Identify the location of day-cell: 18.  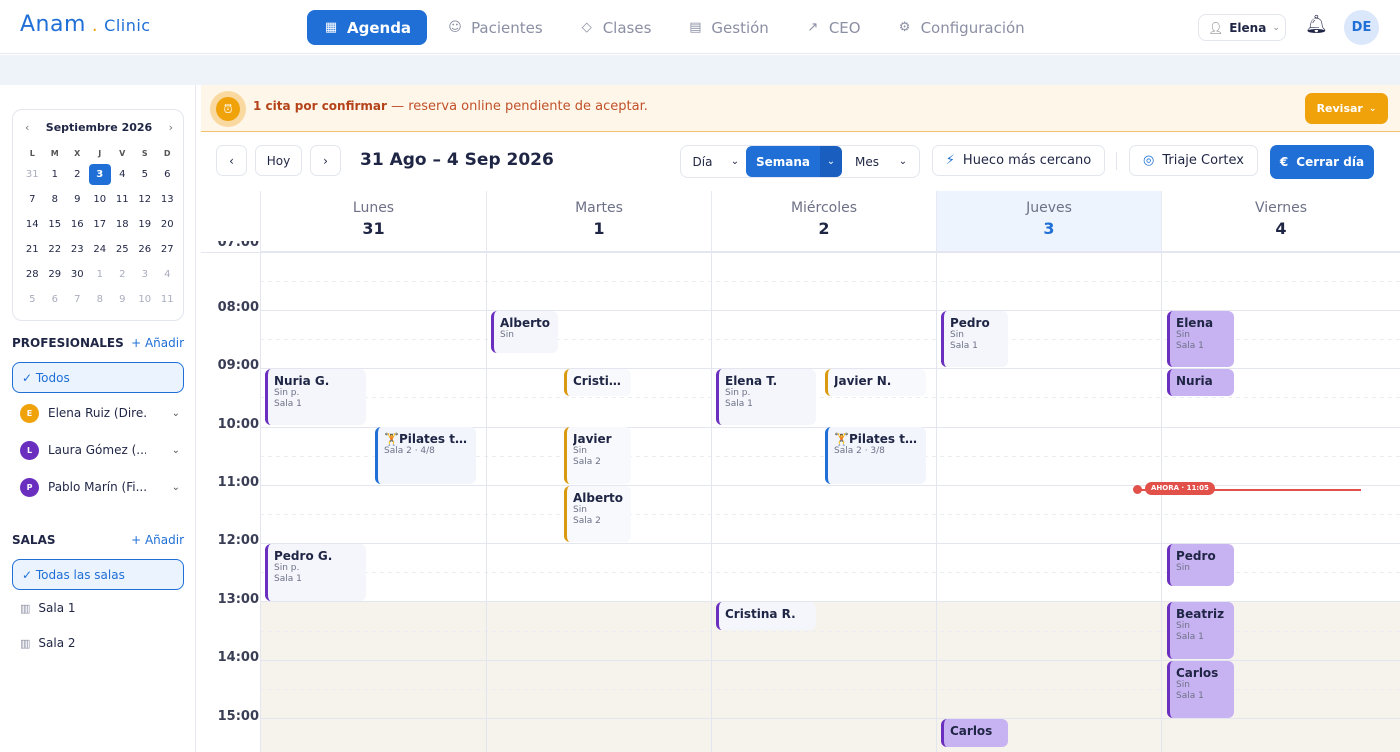
(122, 224).